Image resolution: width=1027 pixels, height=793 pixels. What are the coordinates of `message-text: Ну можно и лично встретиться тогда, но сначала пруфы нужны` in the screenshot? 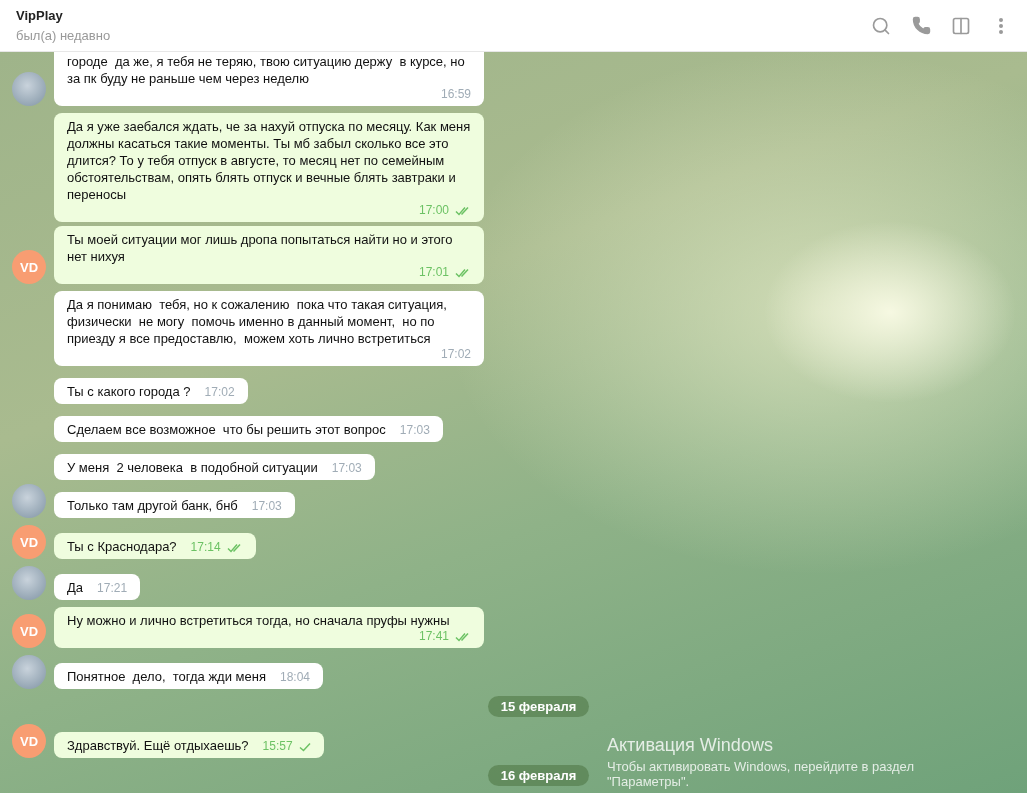 It's located at (258, 620).